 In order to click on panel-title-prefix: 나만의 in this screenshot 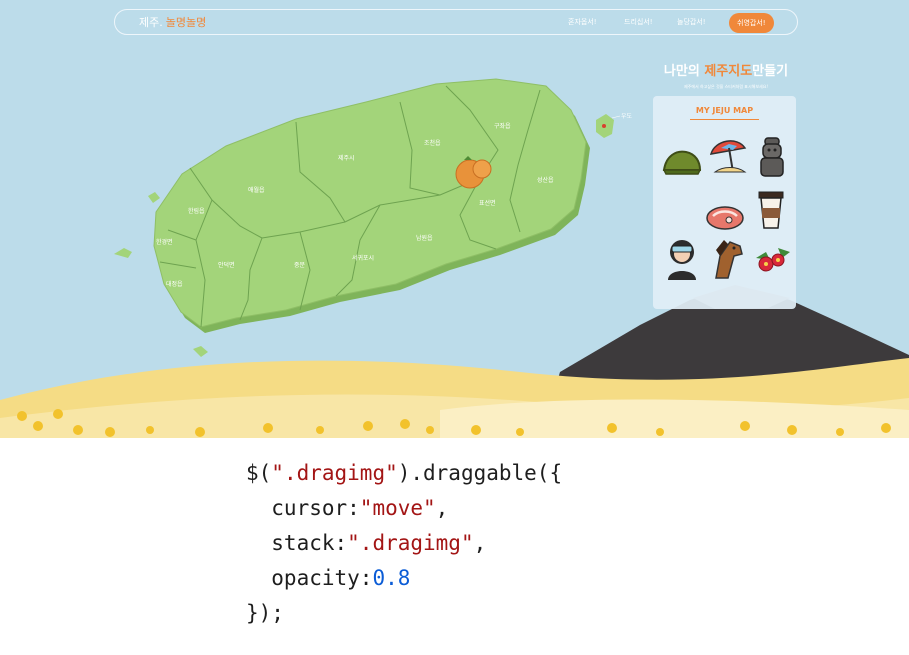, I will do `click(684, 71)`.